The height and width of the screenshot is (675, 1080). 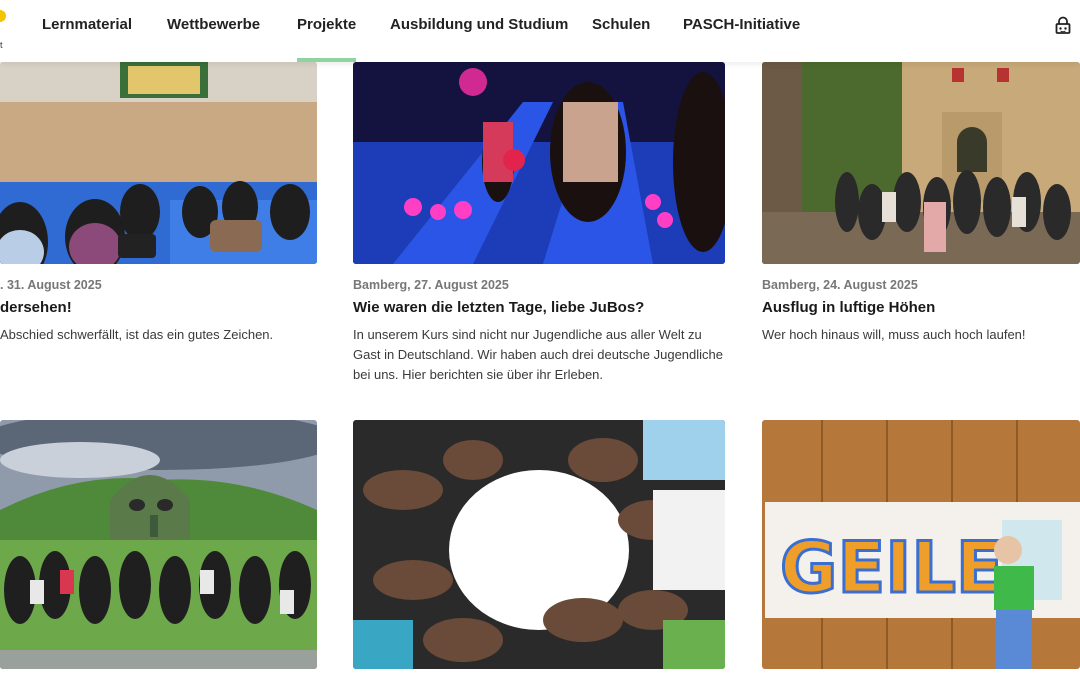 I want to click on article-image-hands-circle, so click(x=539, y=544).